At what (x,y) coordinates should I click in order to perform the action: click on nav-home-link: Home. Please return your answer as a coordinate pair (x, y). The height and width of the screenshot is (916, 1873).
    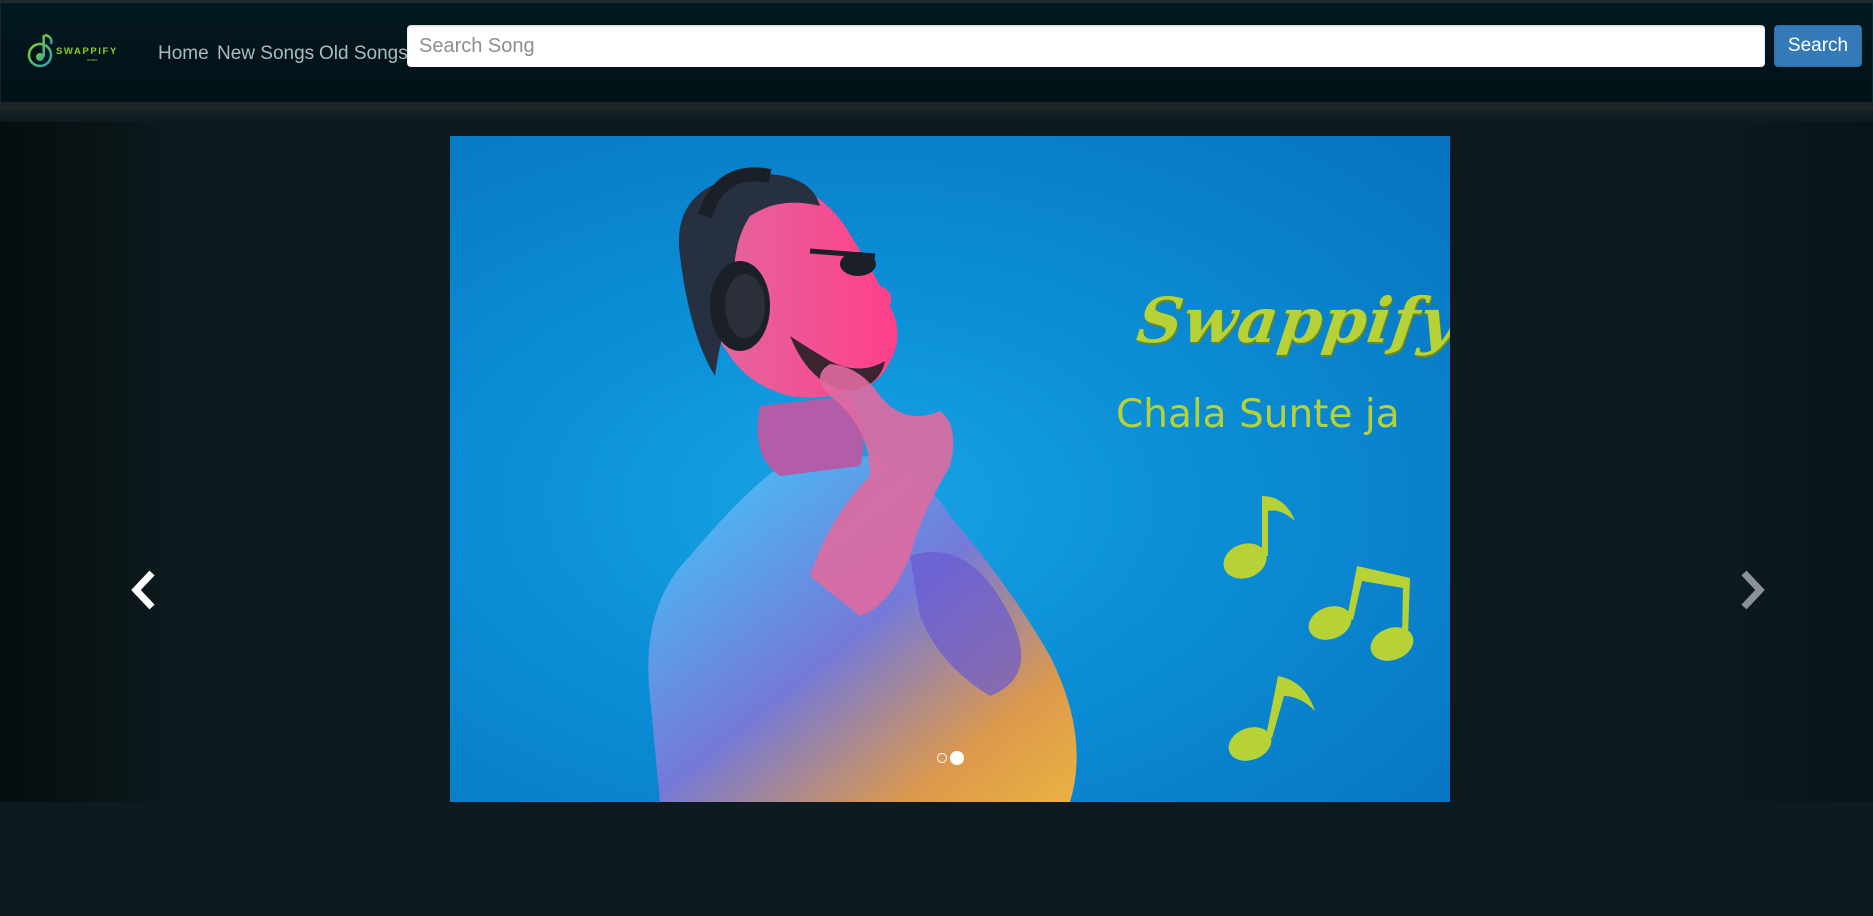
    Looking at the image, I should click on (183, 54).